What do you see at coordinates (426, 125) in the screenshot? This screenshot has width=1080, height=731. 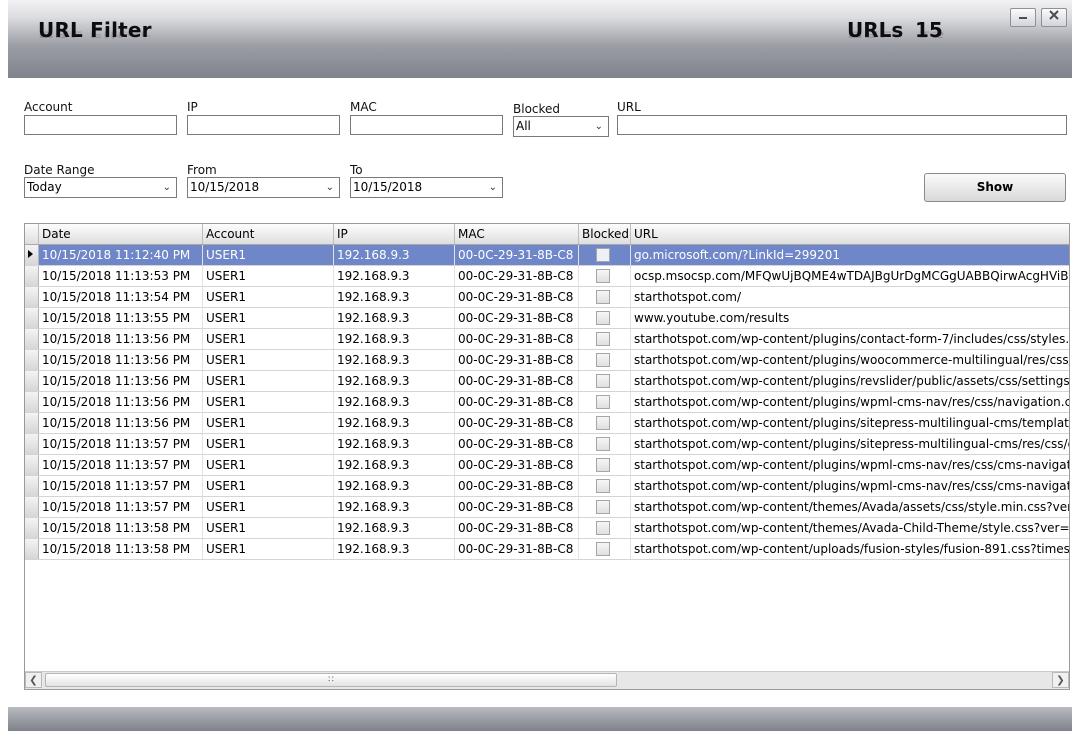 I see `mac-input` at bounding box center [426, 125].